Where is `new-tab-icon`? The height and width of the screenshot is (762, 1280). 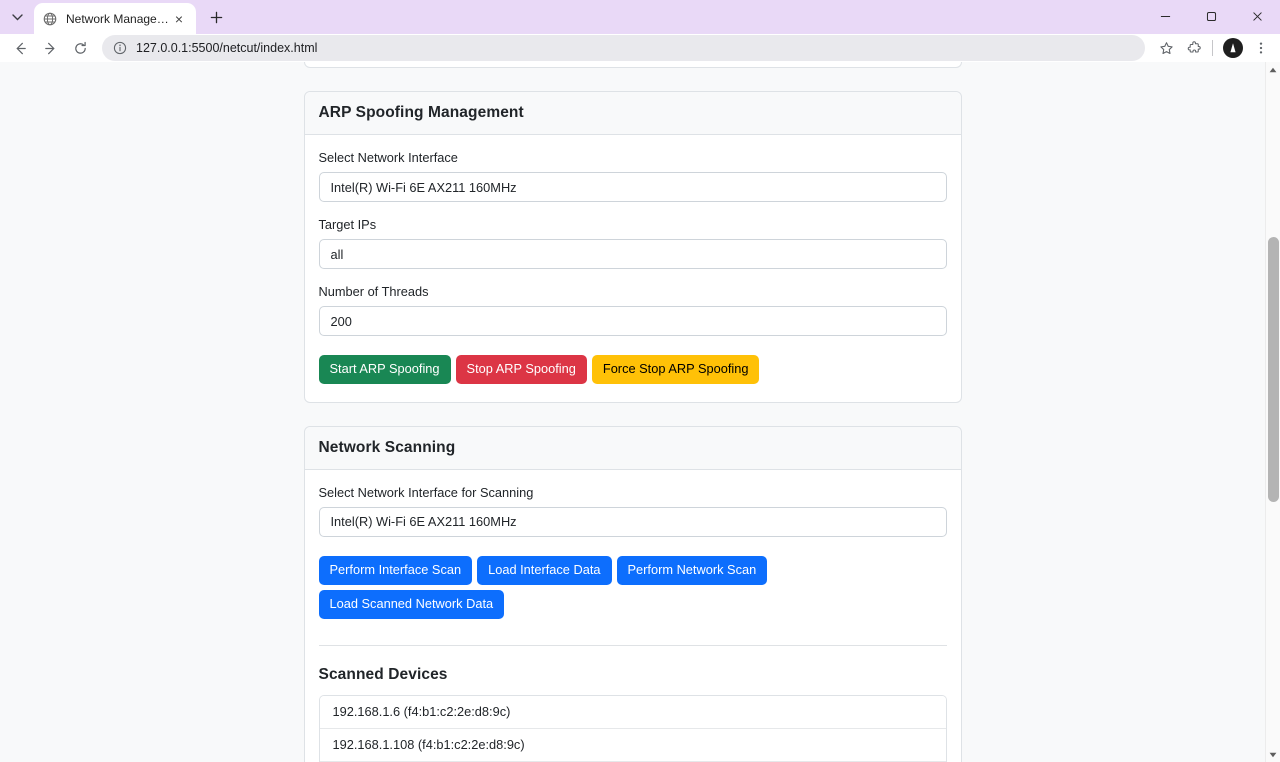 new-tab-icon is located at coordinates (216, 17).